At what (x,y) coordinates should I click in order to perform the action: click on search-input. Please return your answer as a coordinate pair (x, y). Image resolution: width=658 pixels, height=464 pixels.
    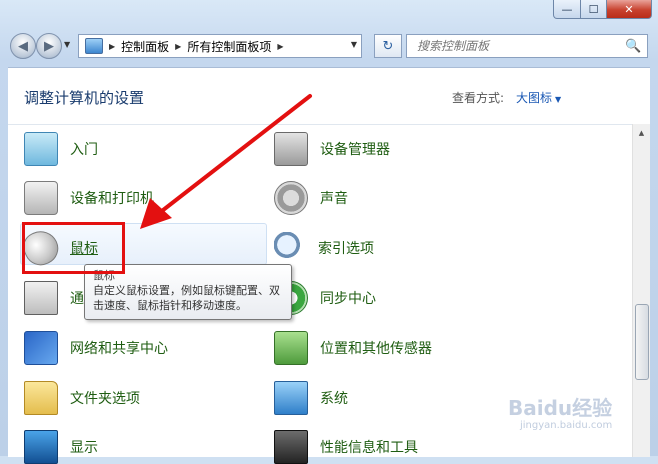
    Looking at the image, I should click on (520, 46).